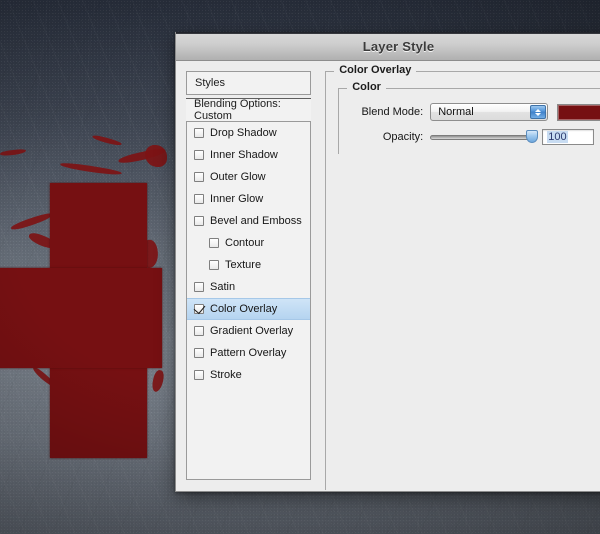 The image size is (600, 534). Describe the element at coordinates (538, 112) in the screenshot. I see `chevron-up-down-icon` at that location.